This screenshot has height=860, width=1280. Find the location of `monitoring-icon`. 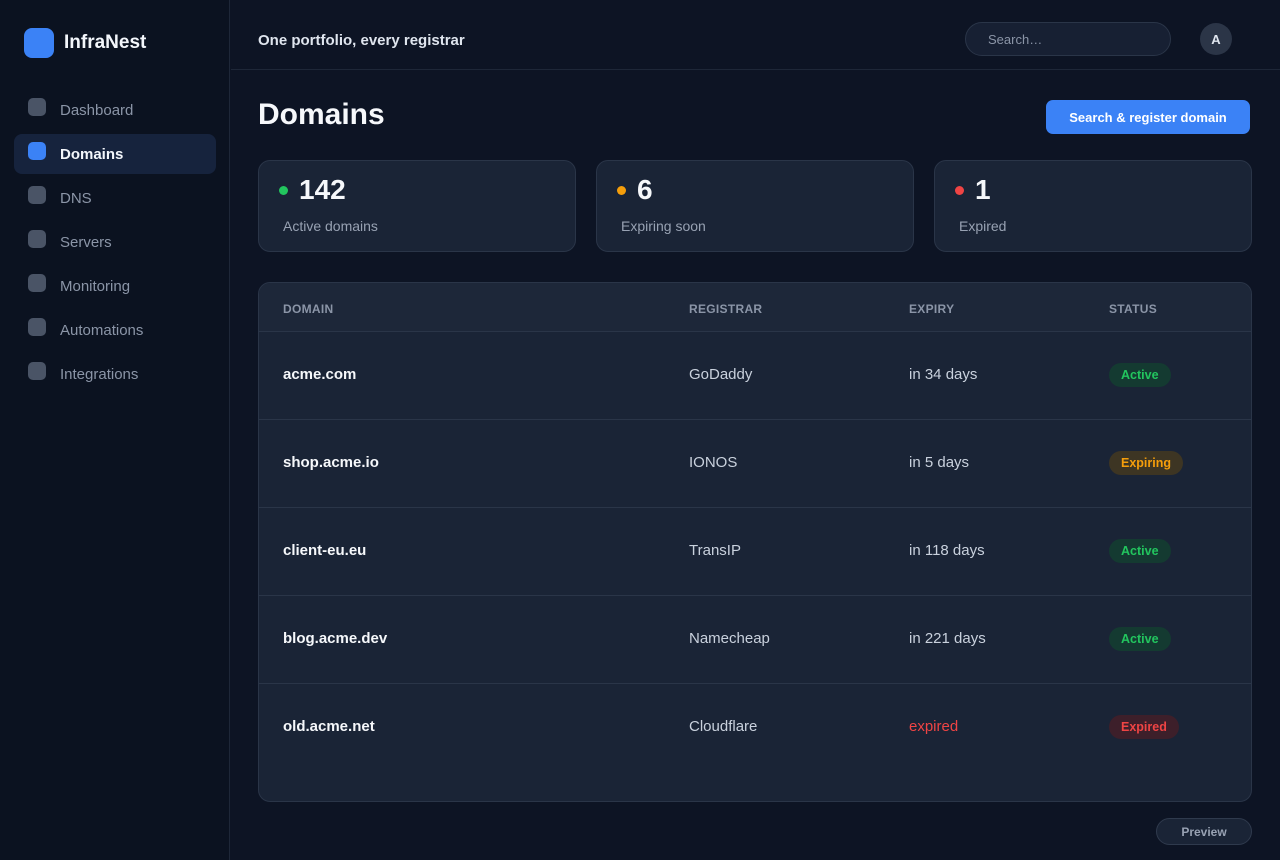

monitoring-icon is located at coordinates (37, 283).